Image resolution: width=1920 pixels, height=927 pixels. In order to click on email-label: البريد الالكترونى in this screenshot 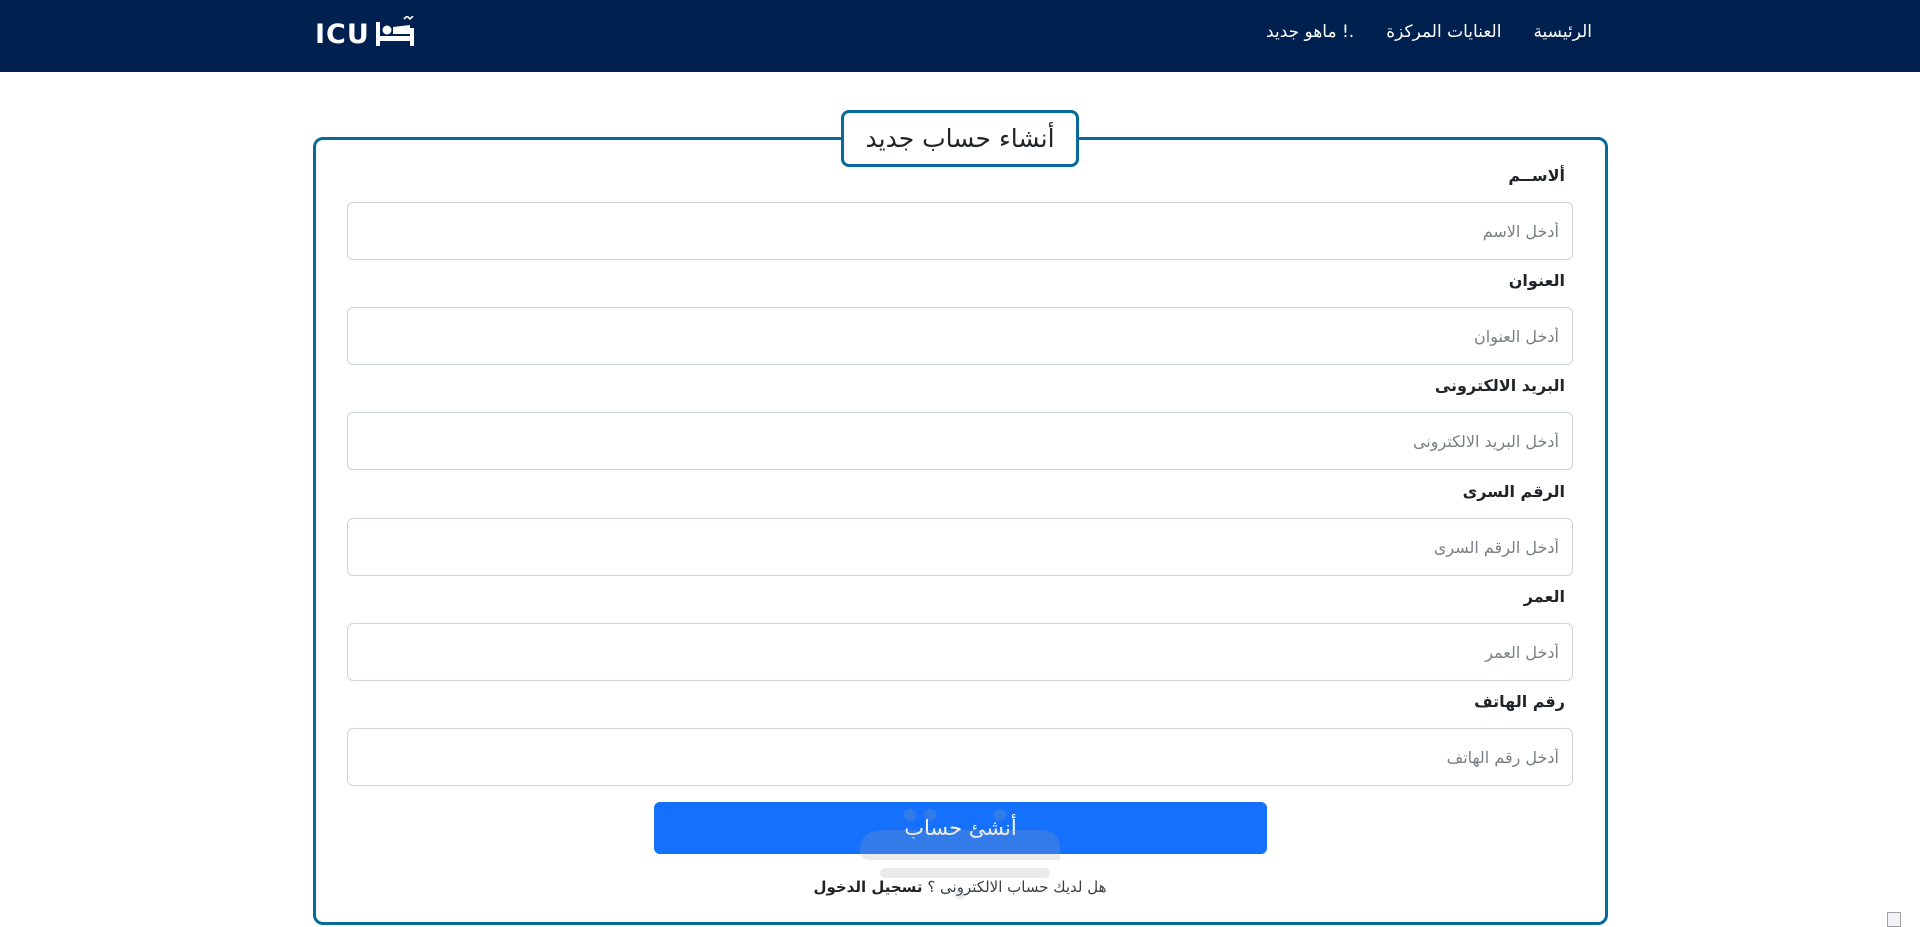, I will do `click(1499, 385)`.